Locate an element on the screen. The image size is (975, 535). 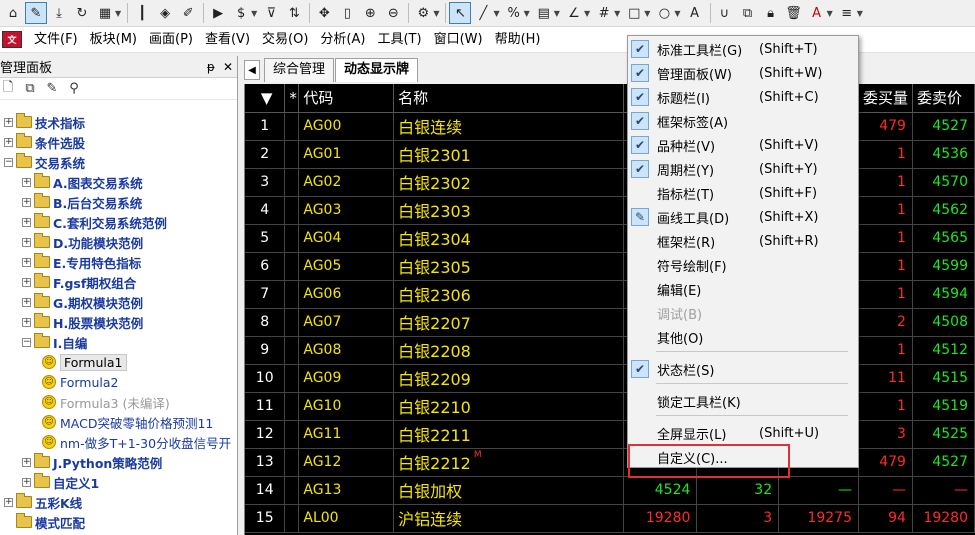
refresh-icon: ↻ is located at coordinates (82, 13).